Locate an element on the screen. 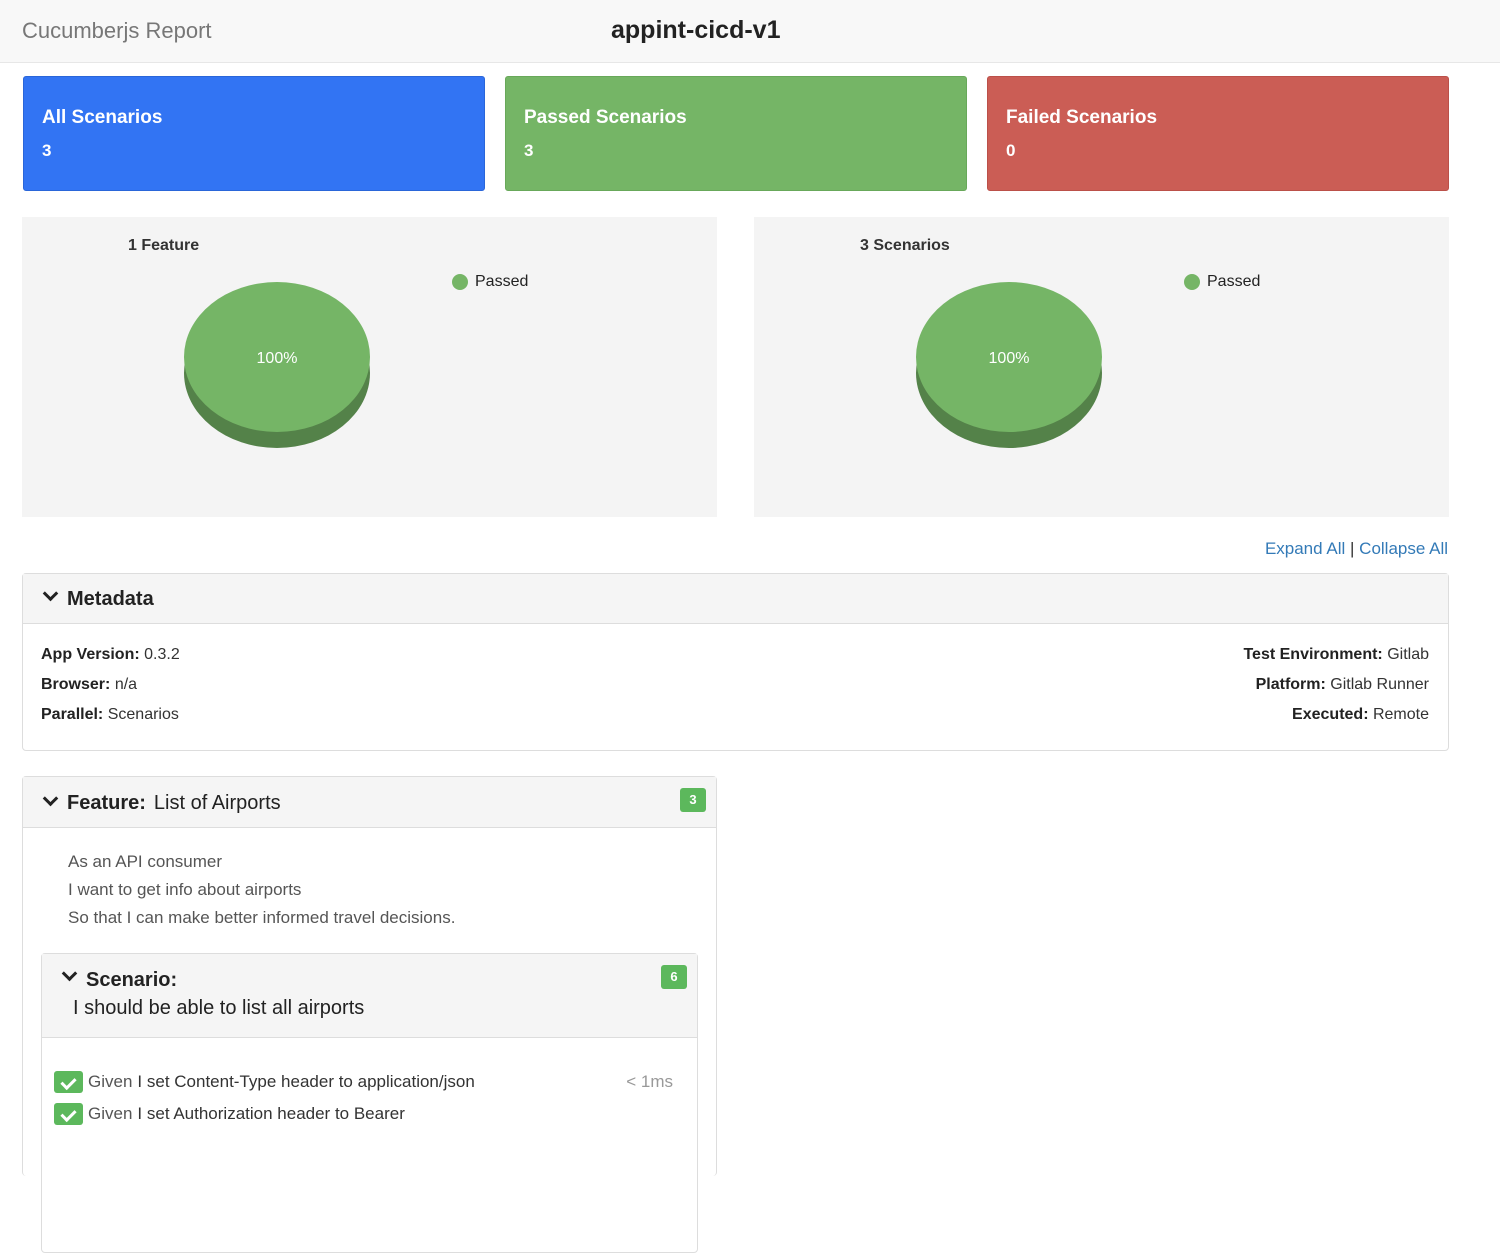 Image resolution: width=1500 pixels, height=1253 pixels. all-scenarios-card: All Scenarios 3 is located at coordinates (254, 133).